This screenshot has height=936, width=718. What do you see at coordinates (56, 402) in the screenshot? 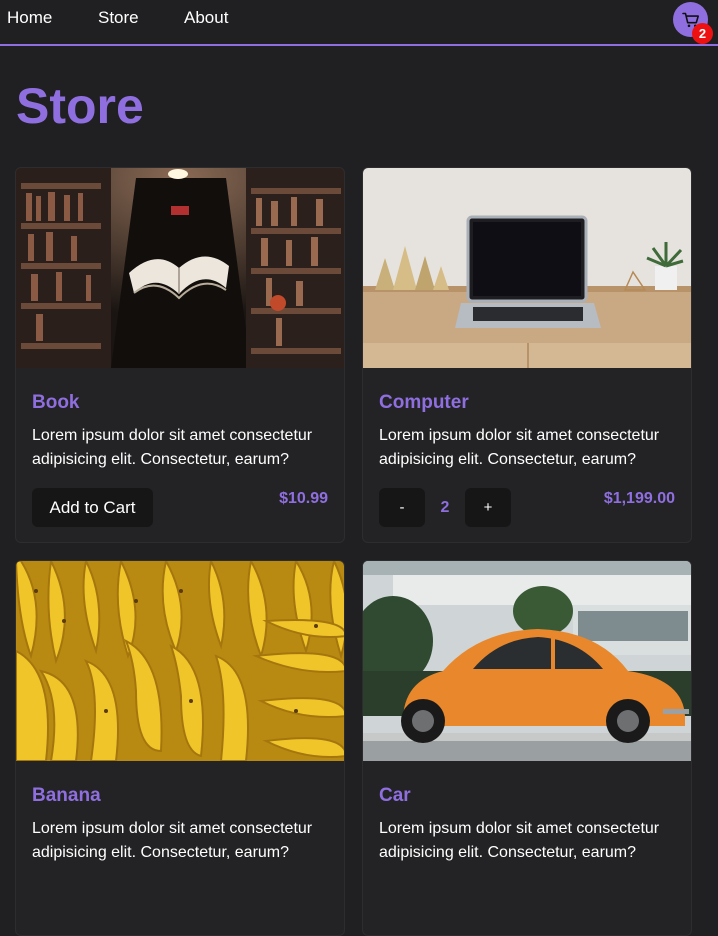
I see `product-name: Book` at bounding box center [56, 402].